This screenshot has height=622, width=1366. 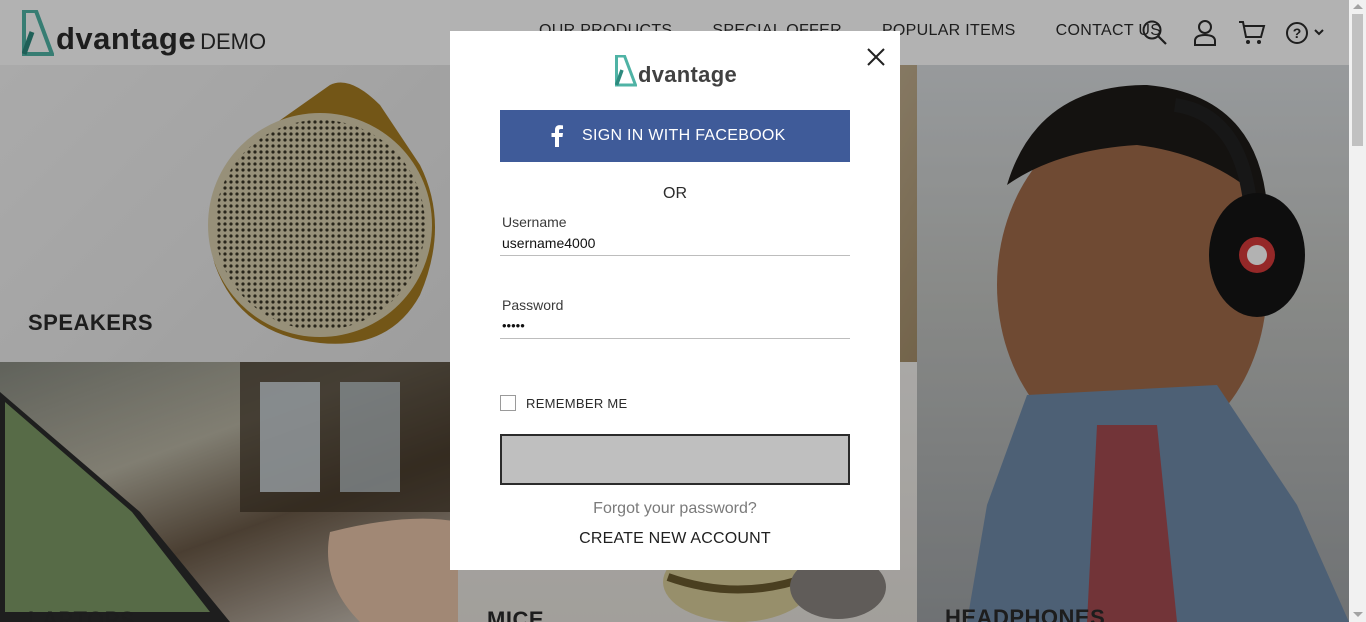 I want to click on password-field: Password •••••, so click(x=675, y=317).